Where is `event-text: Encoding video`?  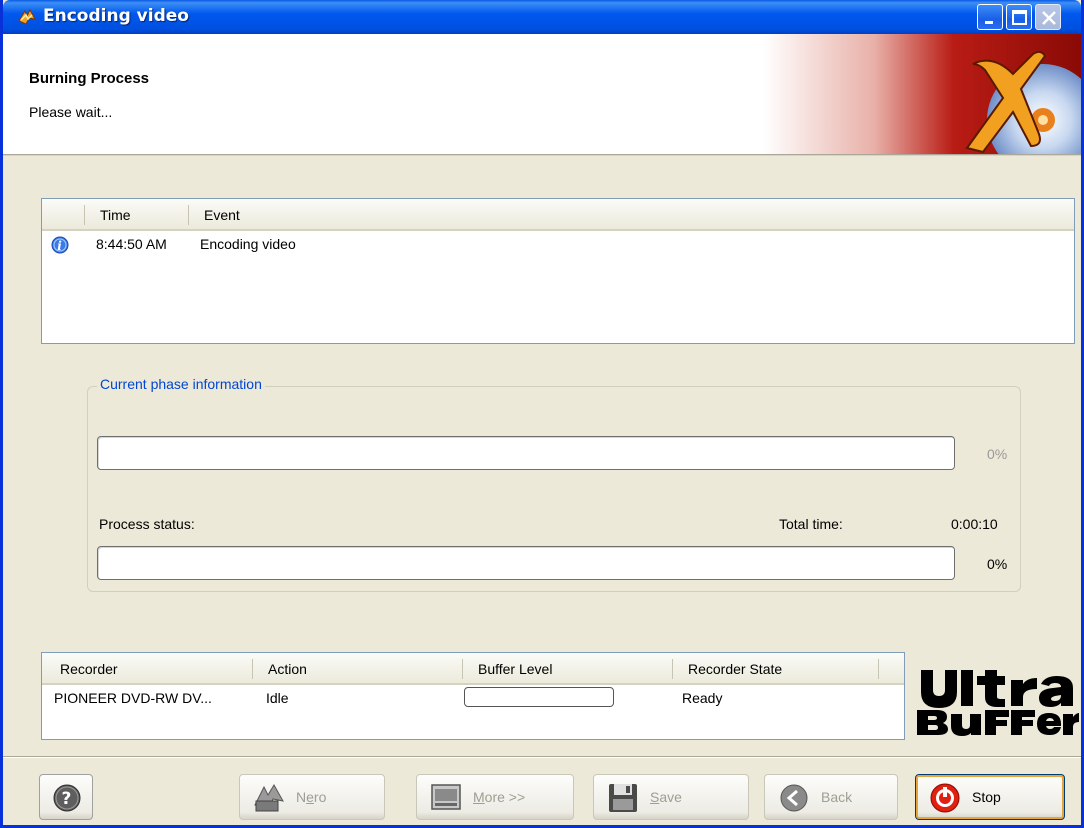 event-text: Encoding video is located at coordinates (248, 244).